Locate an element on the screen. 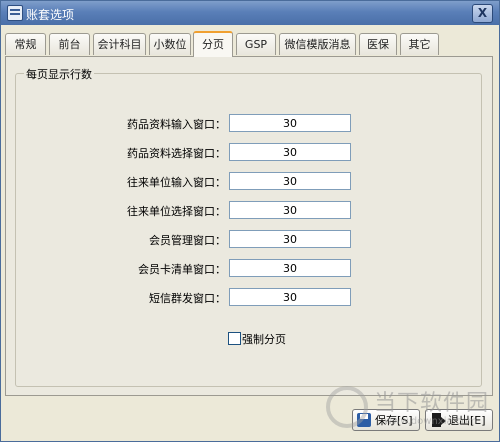 Image resolution: width=500 pixels, height=442 pixels. member-manage-rows-field: 30 is located at coordinates (290, 239).